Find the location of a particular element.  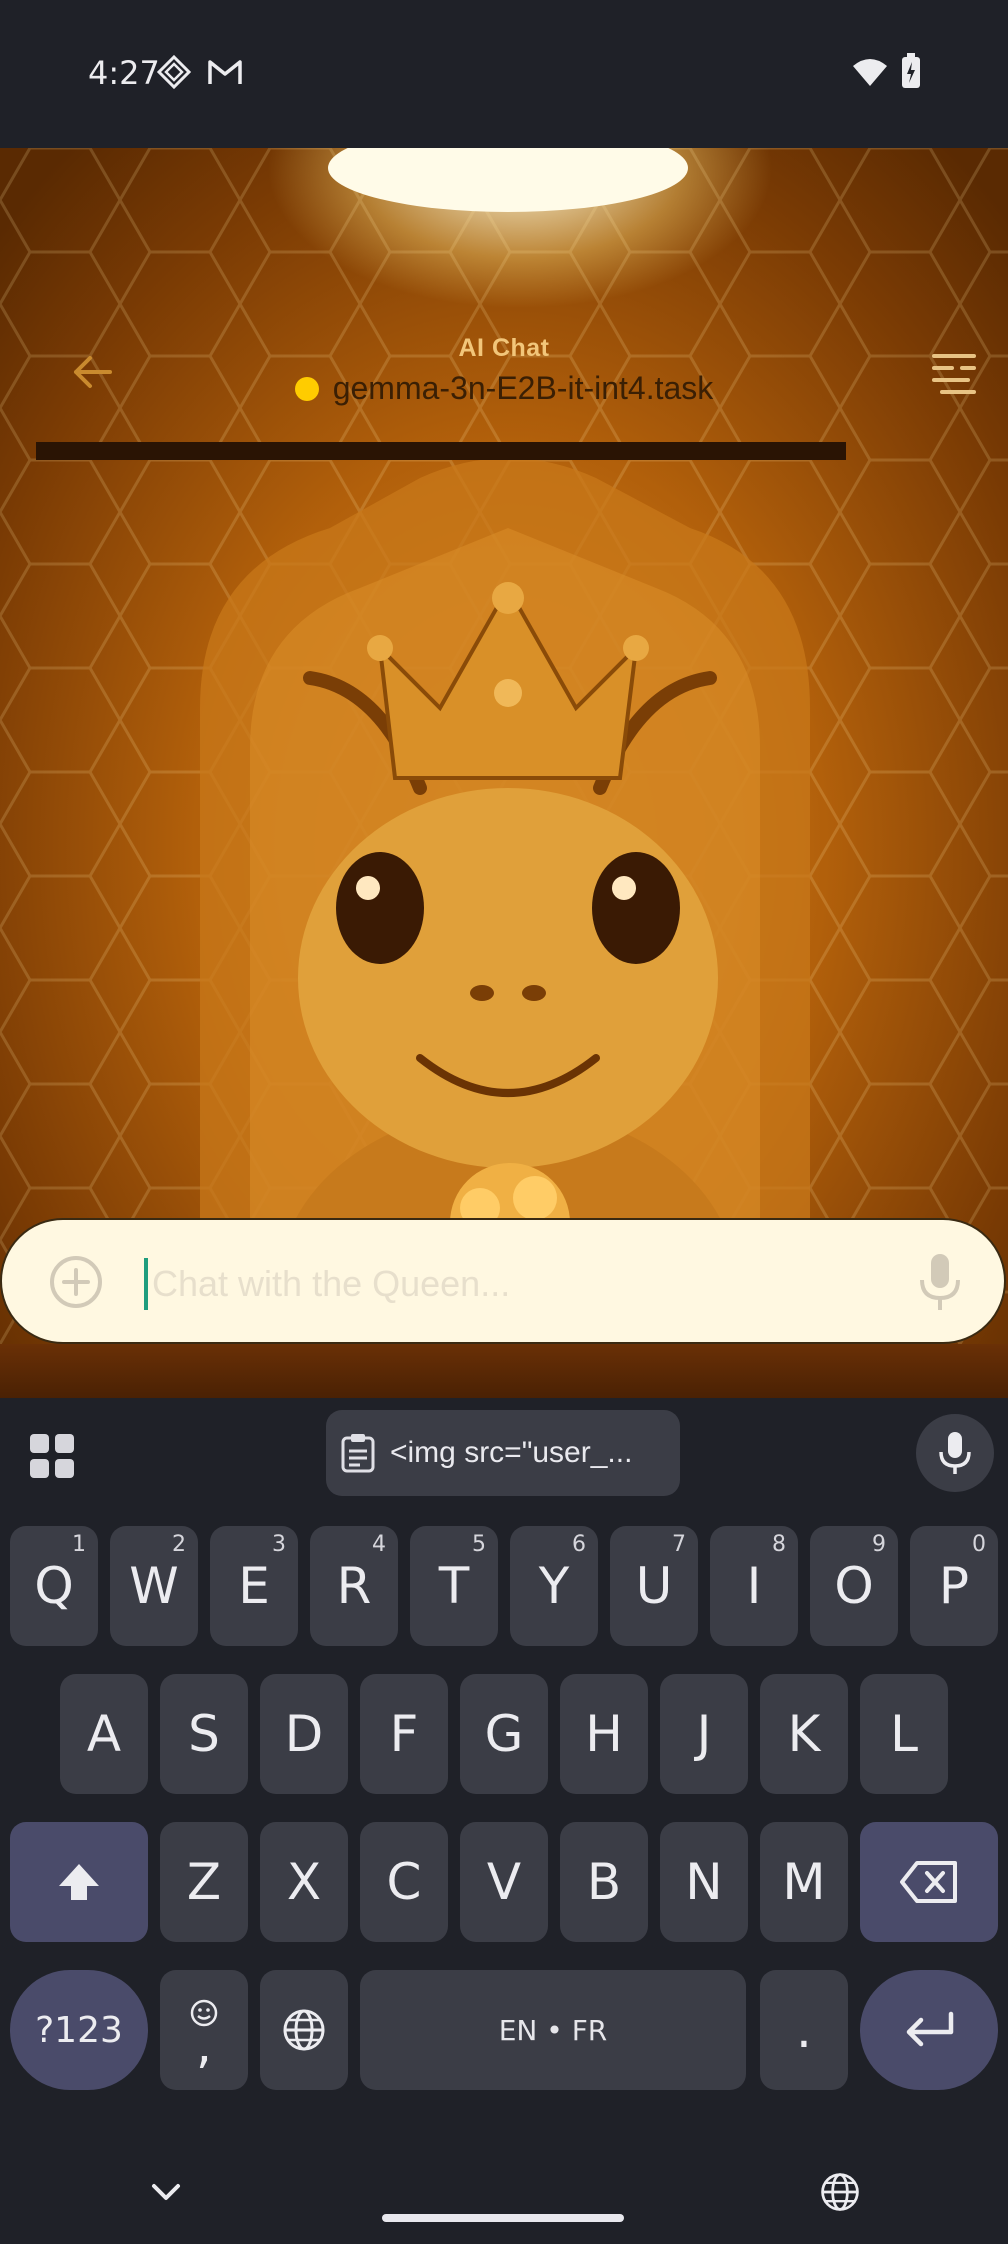

key-i: I8 is located at coordinates (754, 1586).